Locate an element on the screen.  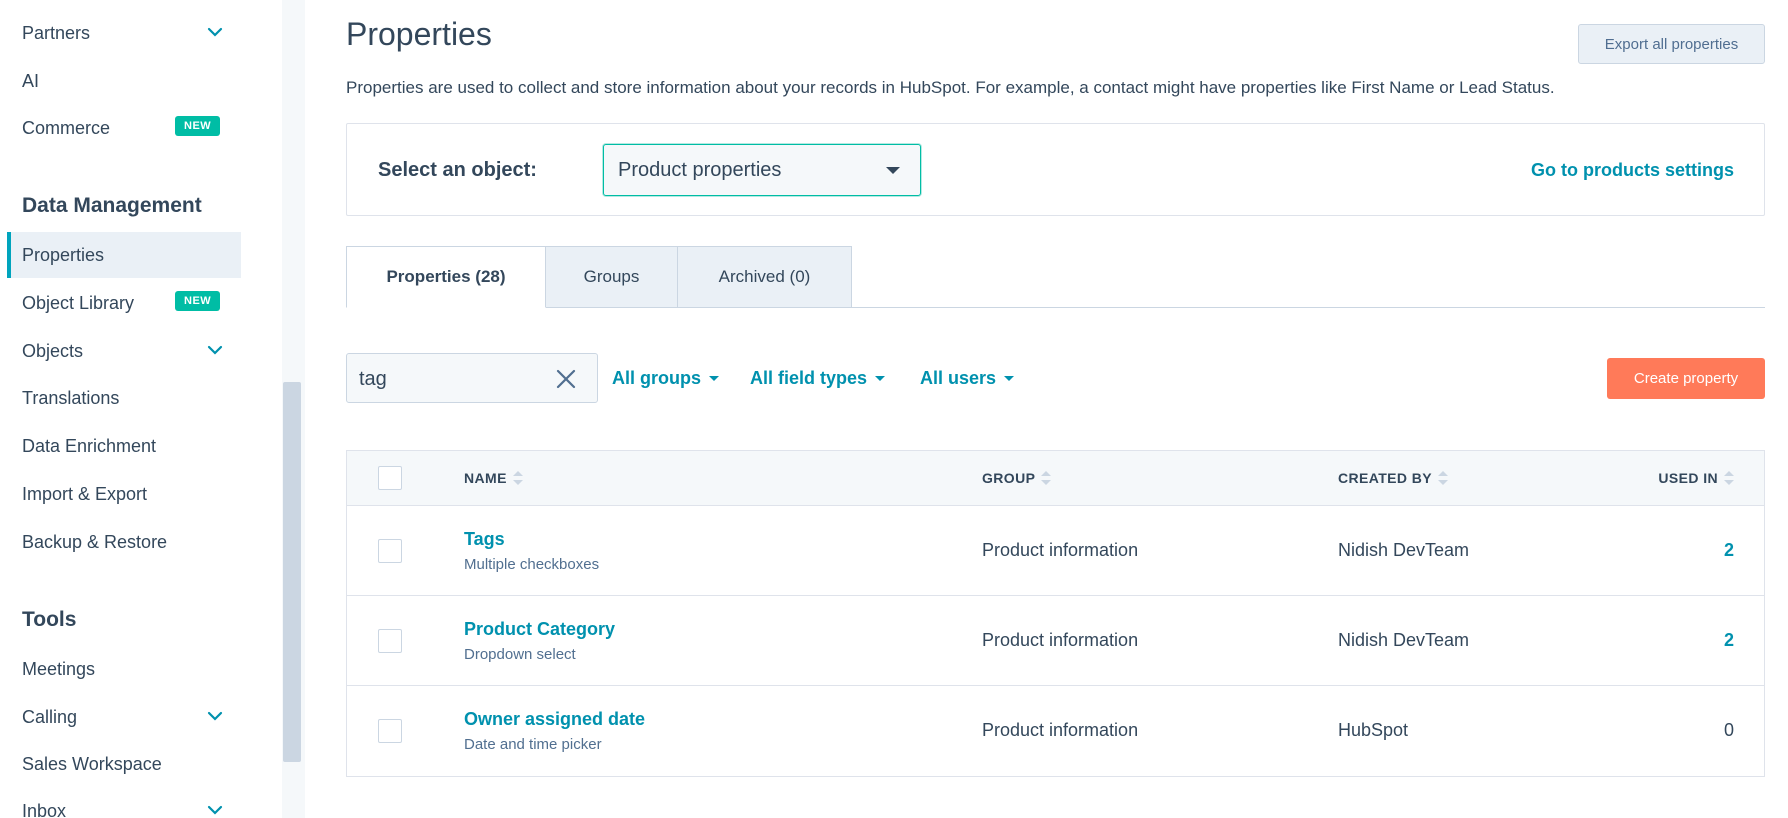
sidebar-item-label: Sales Workspace is located at coordinates (92, 763).